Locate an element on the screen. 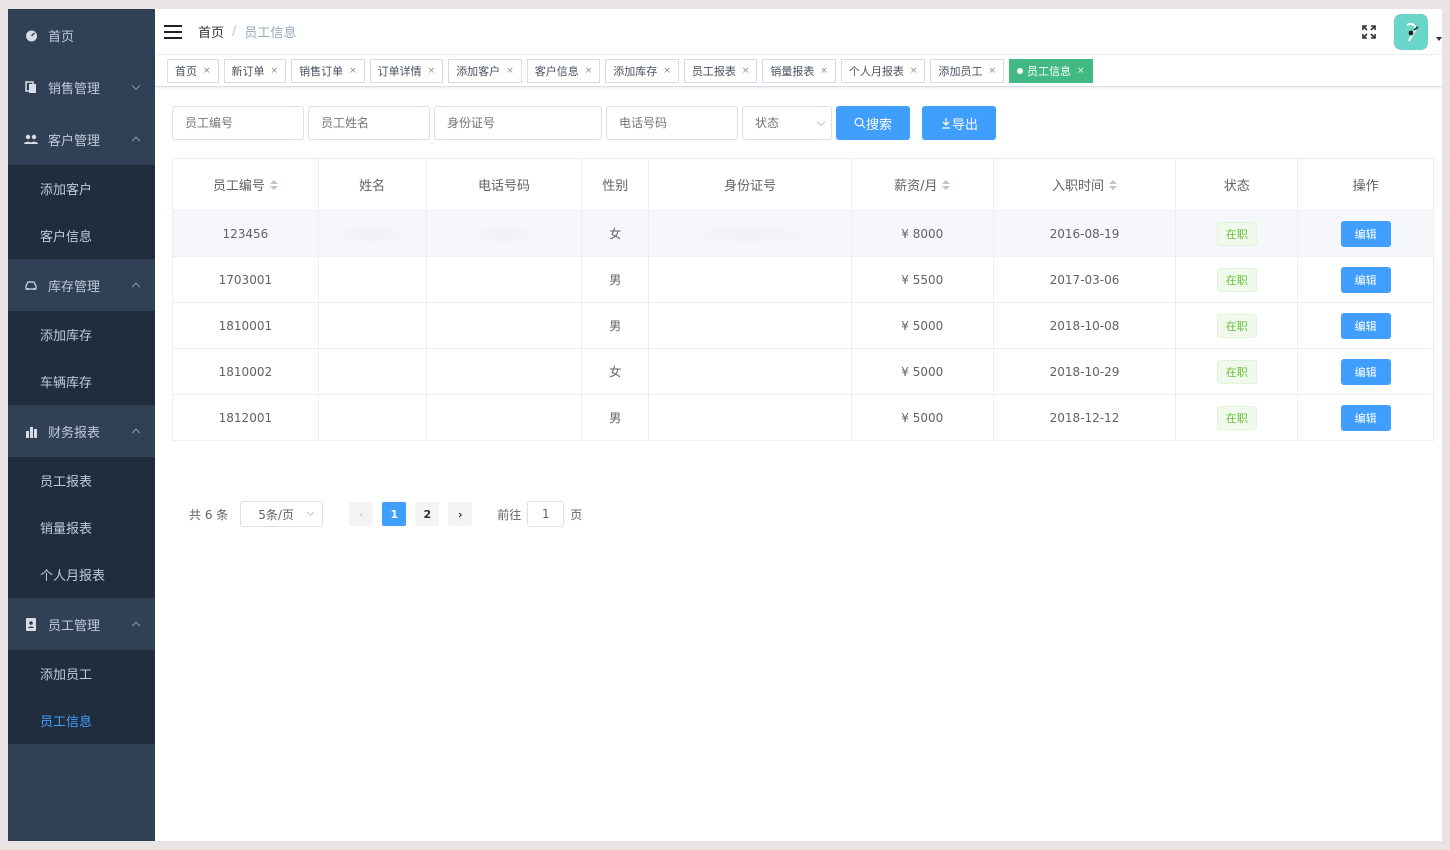 This screenshot has height=850, width=1450. fullscreen-icon is located at coordinates (1369, 32).